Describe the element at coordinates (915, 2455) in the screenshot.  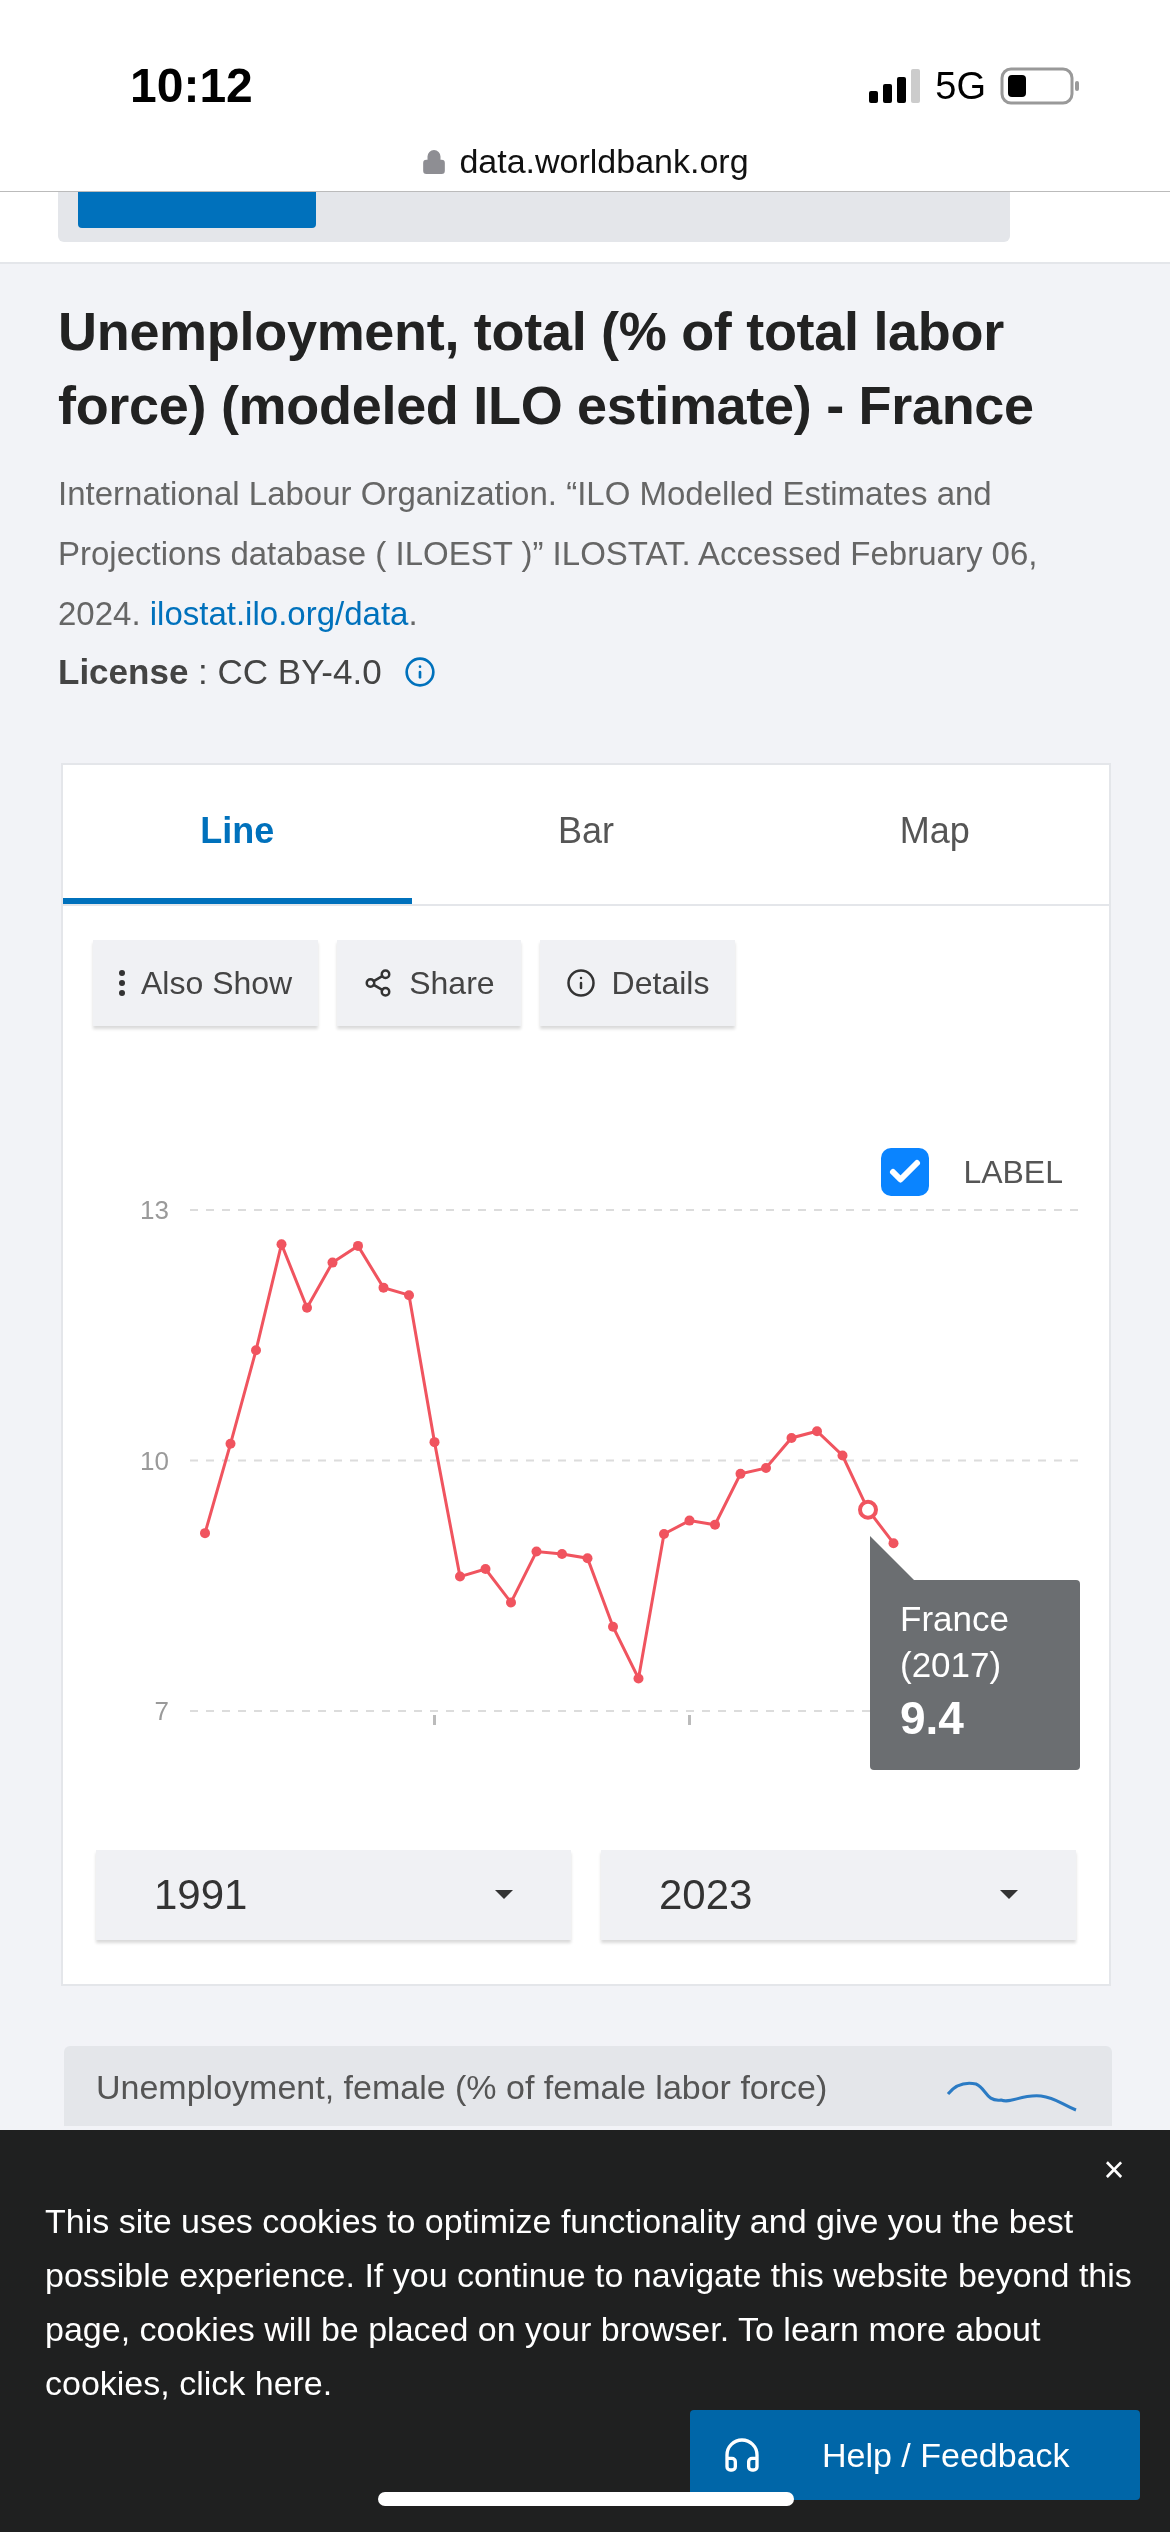
I see `help-feedback-button: Help / Feedback` at that location.